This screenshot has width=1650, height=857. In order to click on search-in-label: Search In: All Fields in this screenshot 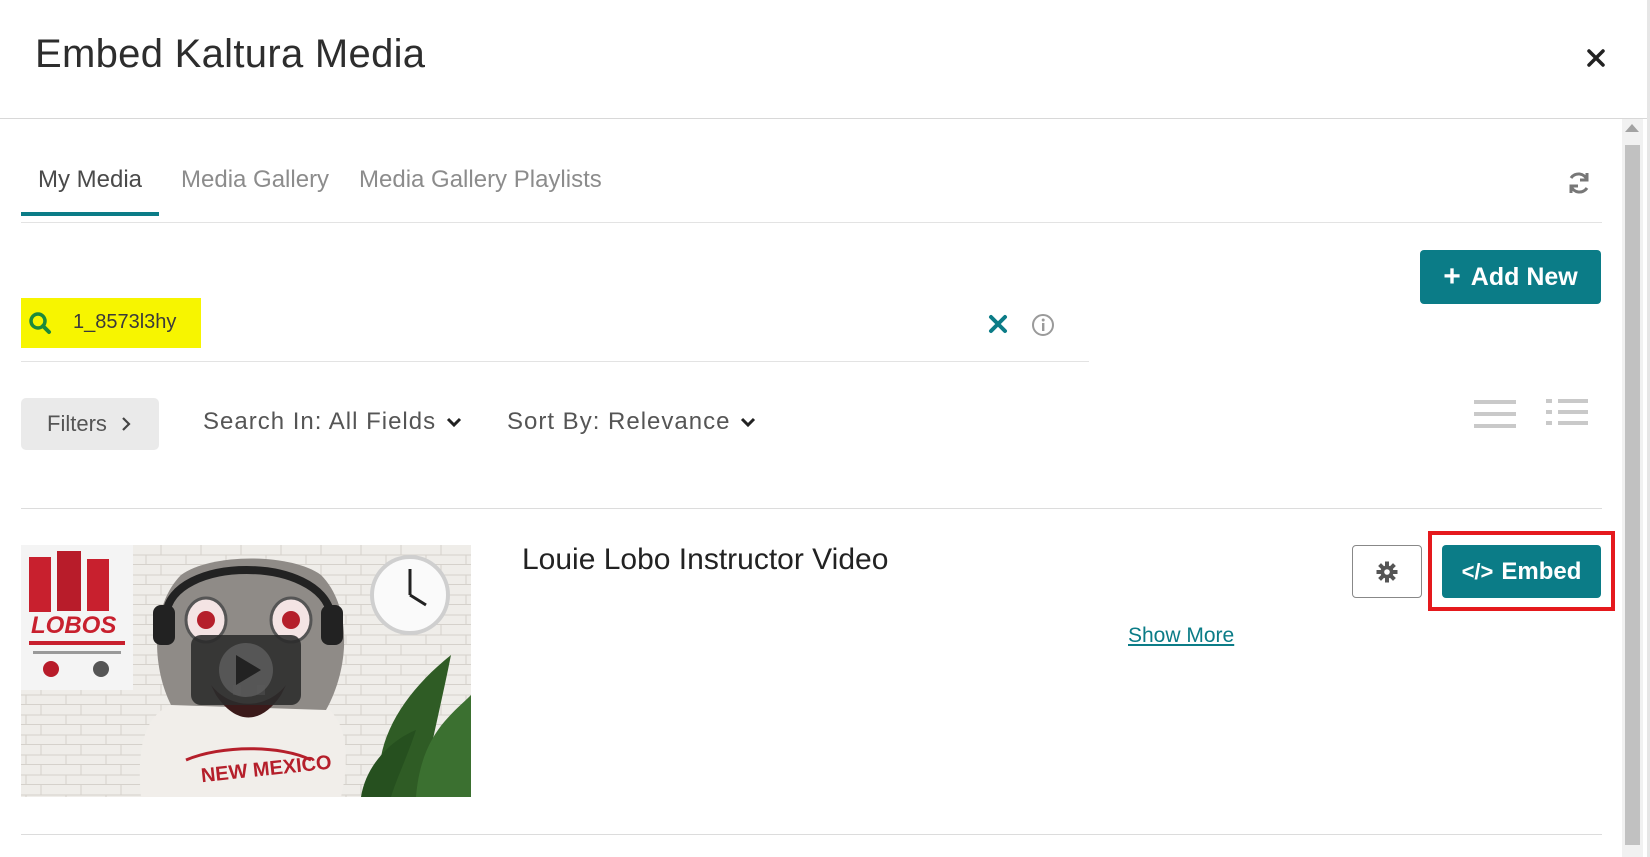, I will do `click(320, 421)`.